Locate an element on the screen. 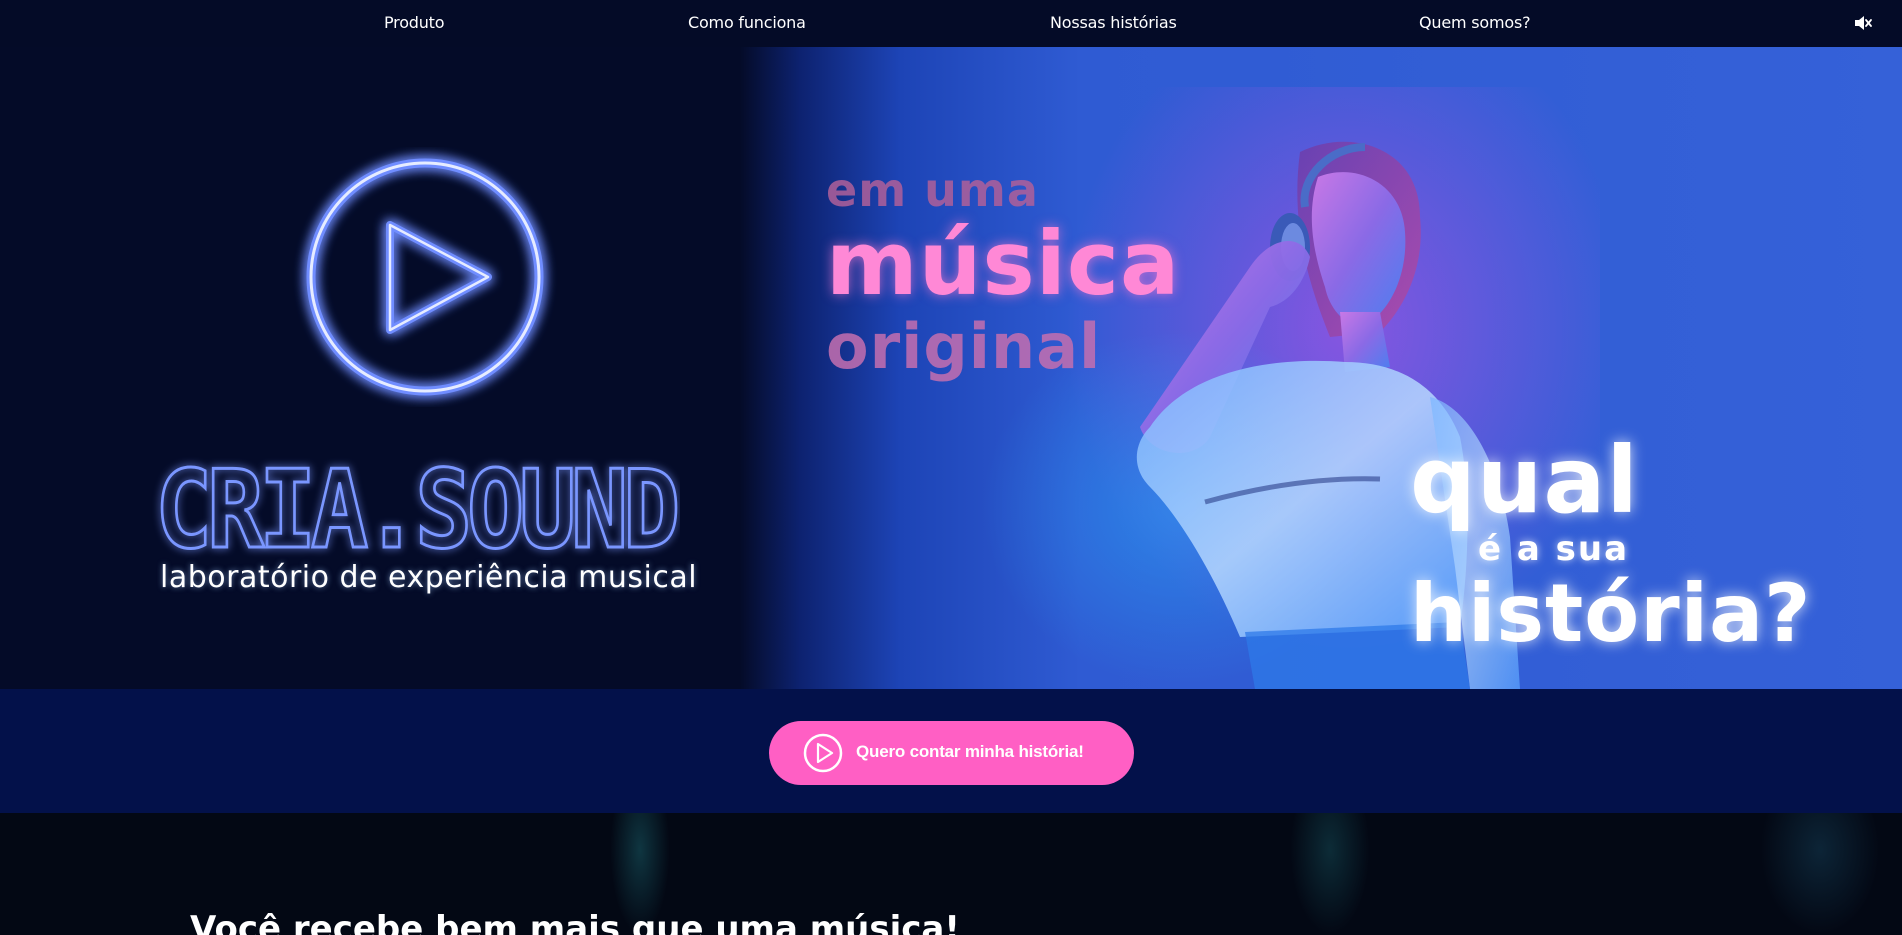 The height and width of the screenshot is (935, 1902). play-circle-icon is located at coordinates (823, 753).